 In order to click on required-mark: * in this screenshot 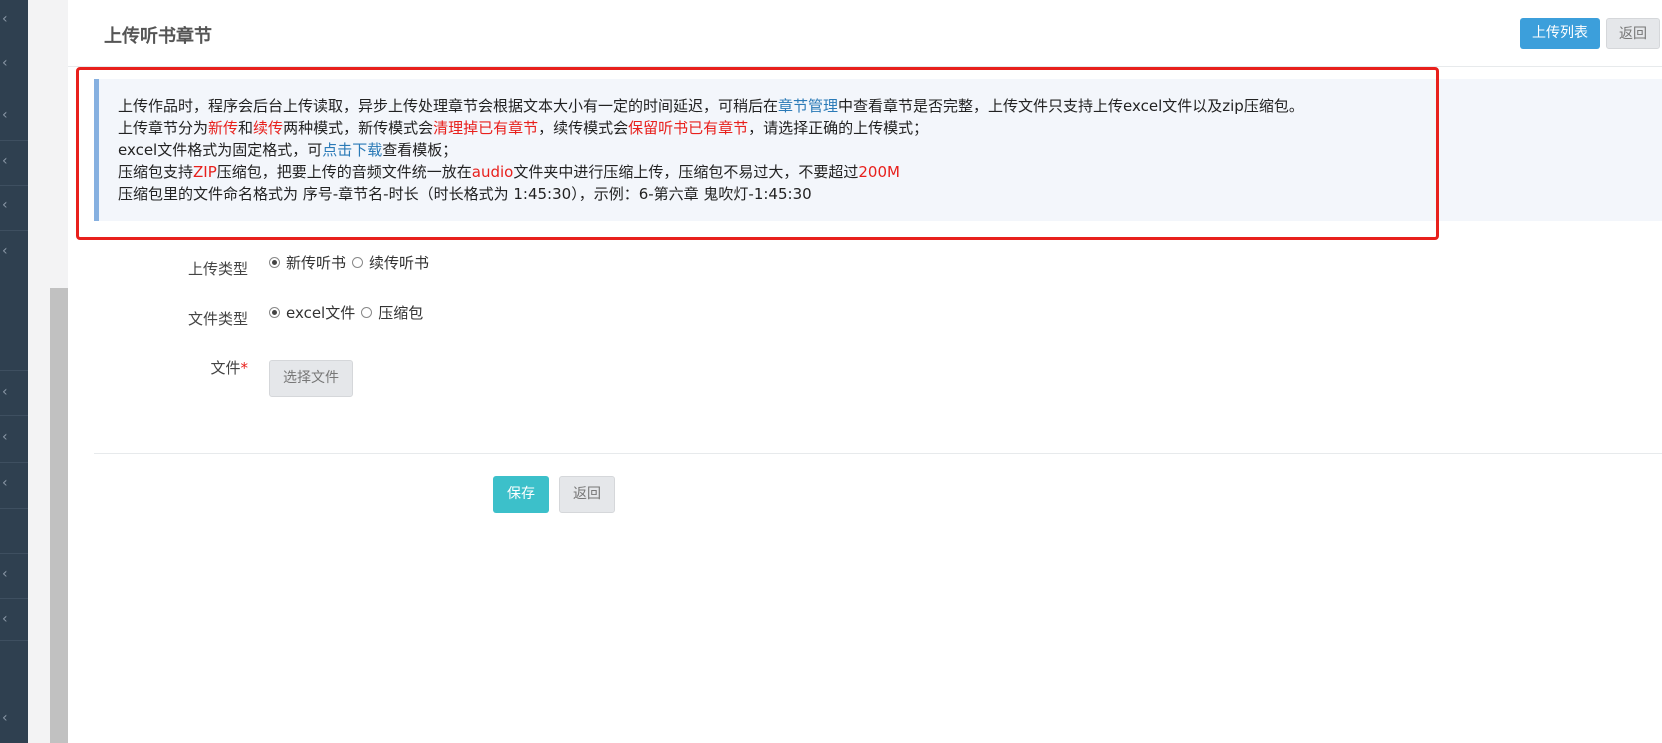, I will do `click(244, 368)`.